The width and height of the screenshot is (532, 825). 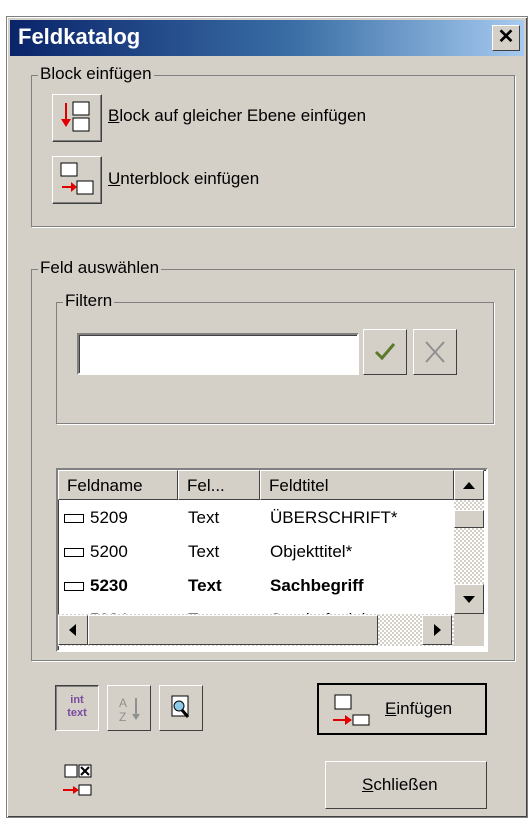 I want to click on close-button: Schließen, so click(x=406, y=785).